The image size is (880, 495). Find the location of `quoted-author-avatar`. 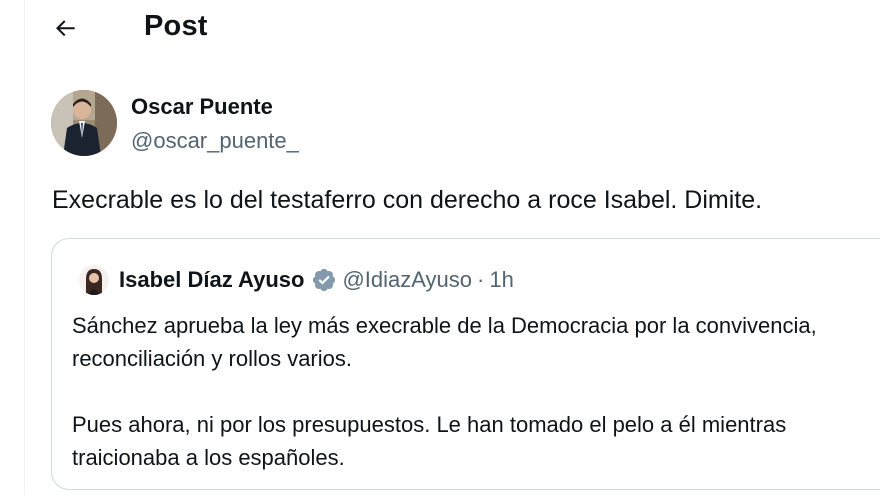

quoted-author-avatar is located at coordinates (94, 280).